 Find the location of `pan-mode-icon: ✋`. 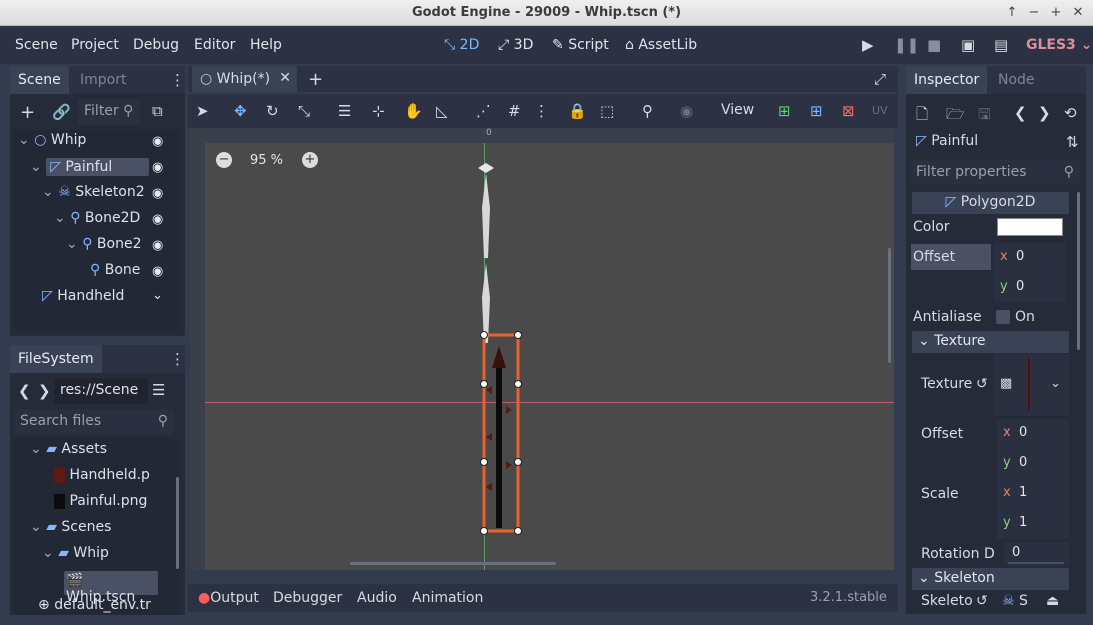

pan-mode-icon: ✋ is located at coordinates (413, 111).